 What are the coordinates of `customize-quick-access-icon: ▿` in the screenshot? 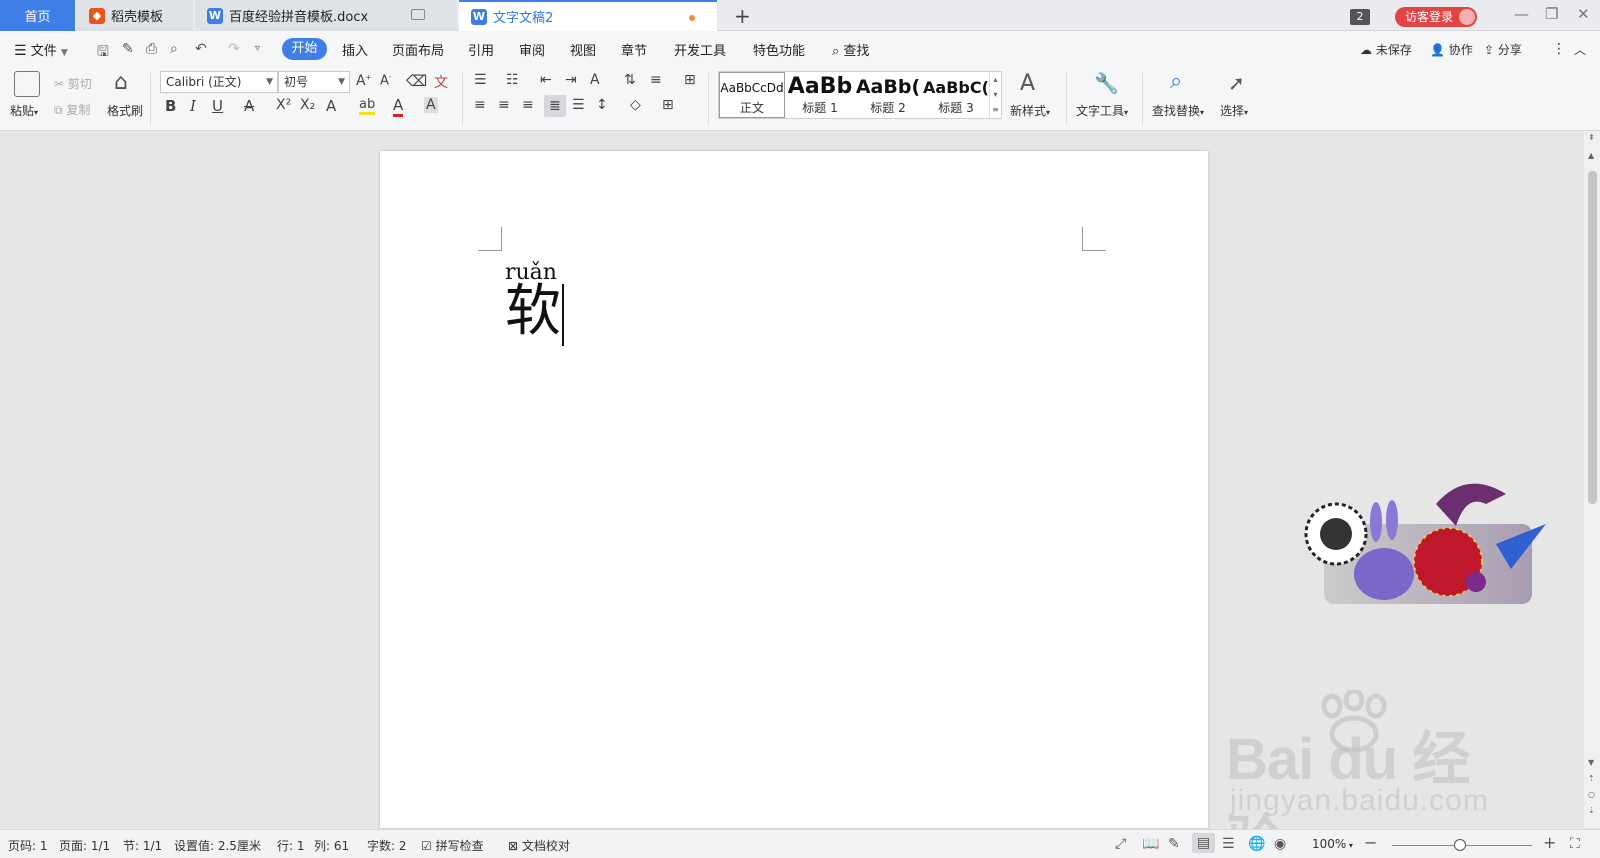 It's located at (257, 48).